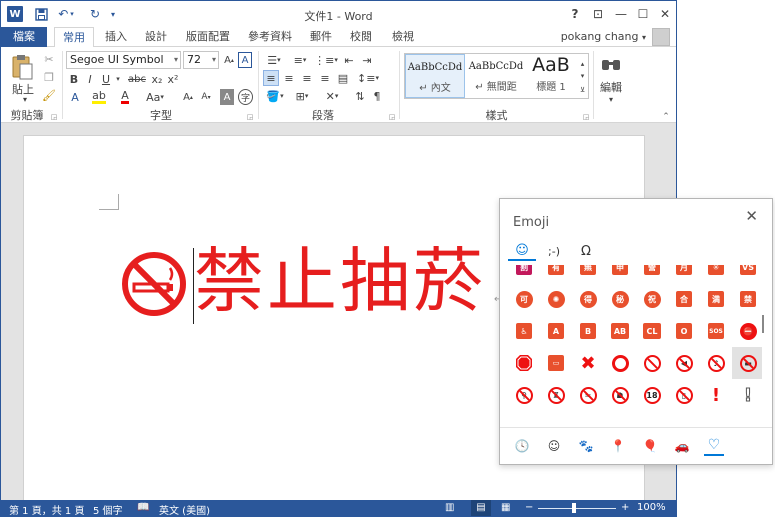 This screenshot has width=775, height=523. Describe the element at coordinates (156, 37) in the screenshot. I see `tab-design: 設計` at that location.